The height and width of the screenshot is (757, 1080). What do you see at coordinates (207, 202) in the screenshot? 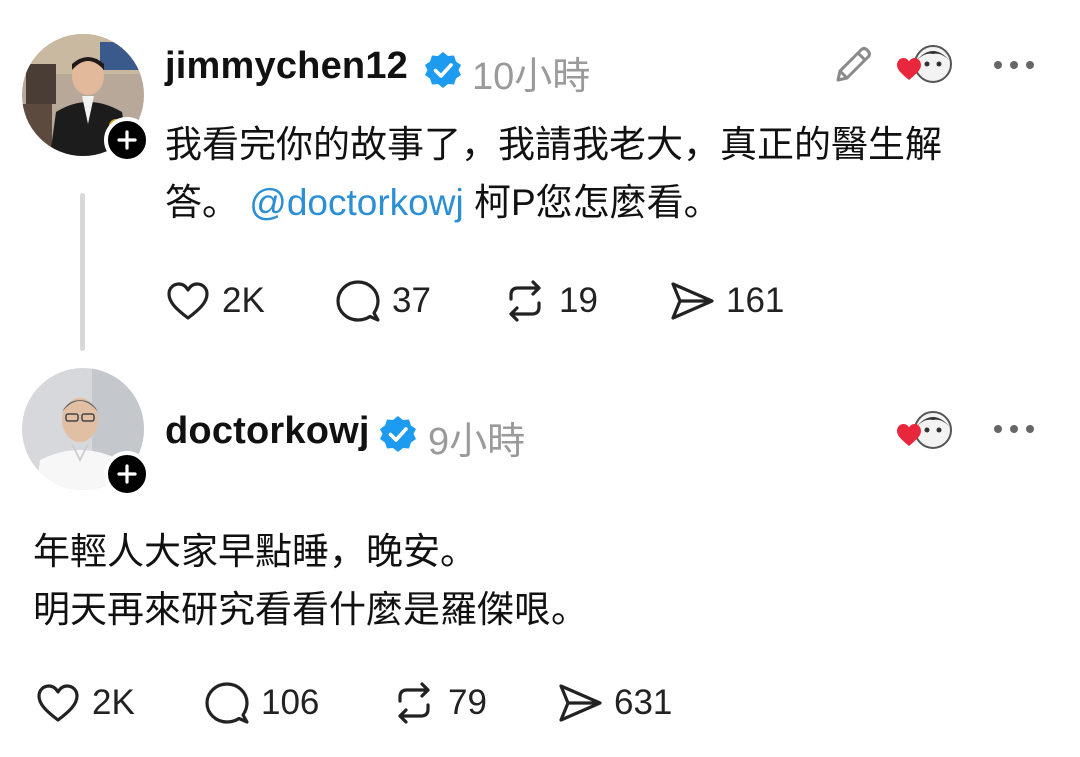
I see `post-text-segment: 答。` at bounding box center [207, 202].